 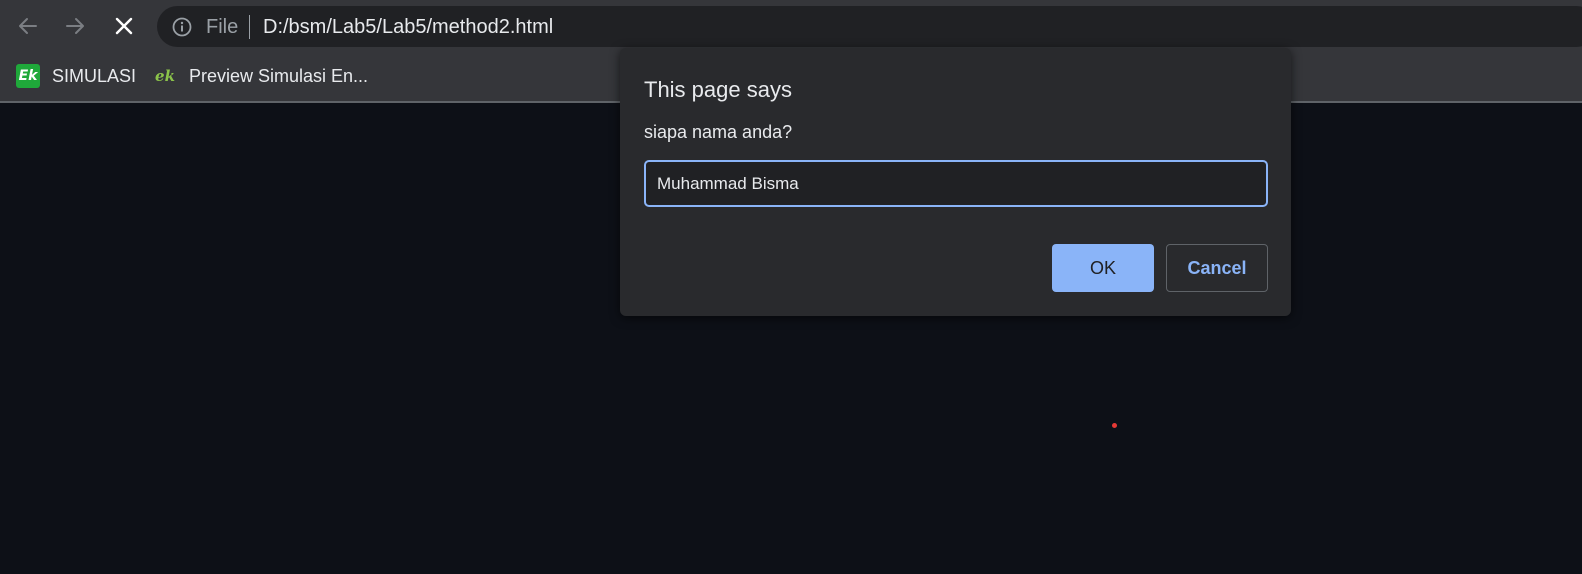 What do you see at coordinates (408, 27) in the screenshot?
I see `url-text: D:/bsm/Lab5/Lab5/method2.html` at bounding box center [408, 27].